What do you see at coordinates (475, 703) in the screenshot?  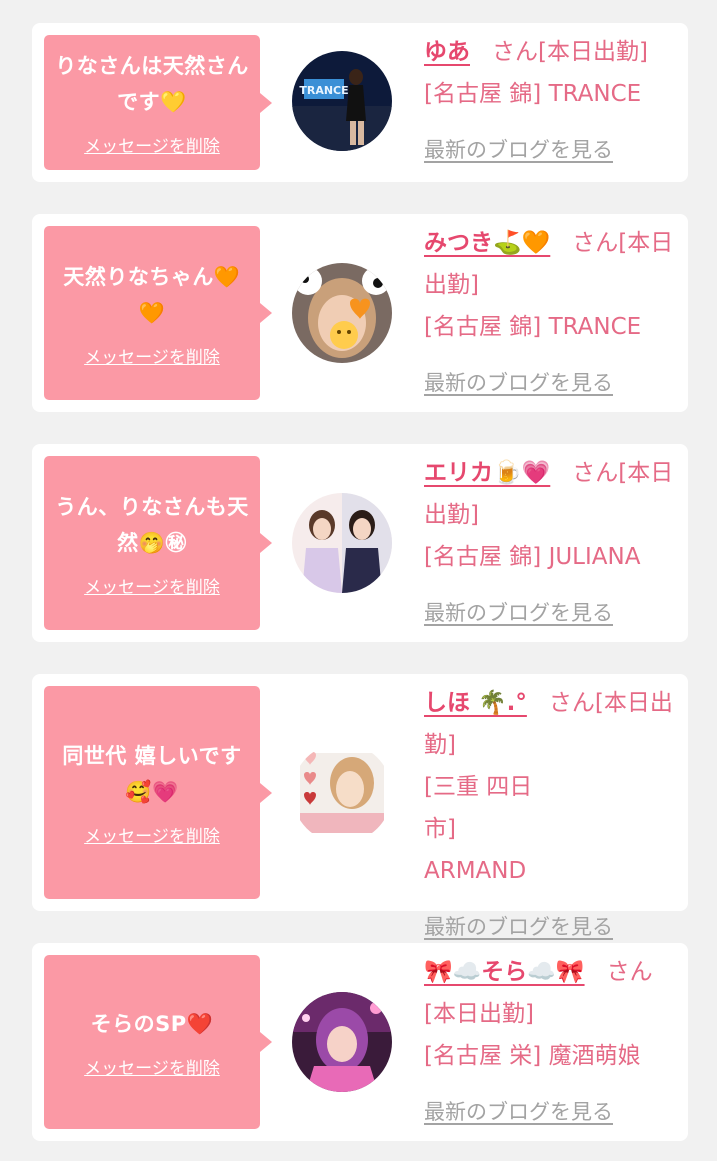 I see `sender-name-link: しほ 🌴.°` at bounding box center [475, 703].